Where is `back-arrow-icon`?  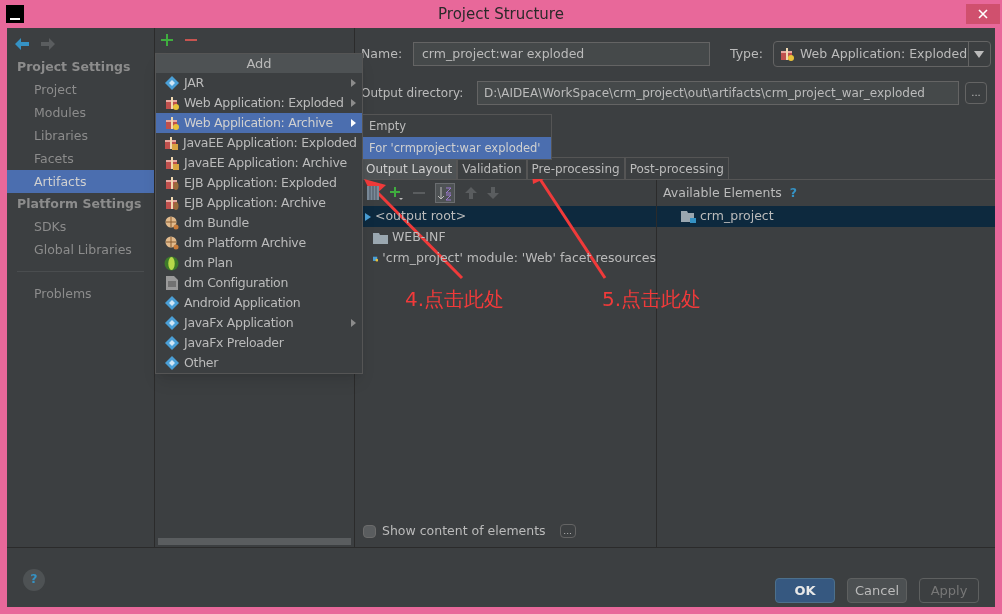 back-arrow-icon is located at coordinates (22, 44).